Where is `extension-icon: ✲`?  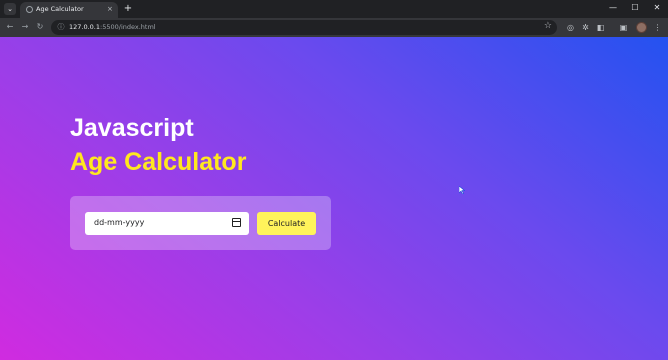 extension-icon: ✲ is located at coordinates (585, 27).